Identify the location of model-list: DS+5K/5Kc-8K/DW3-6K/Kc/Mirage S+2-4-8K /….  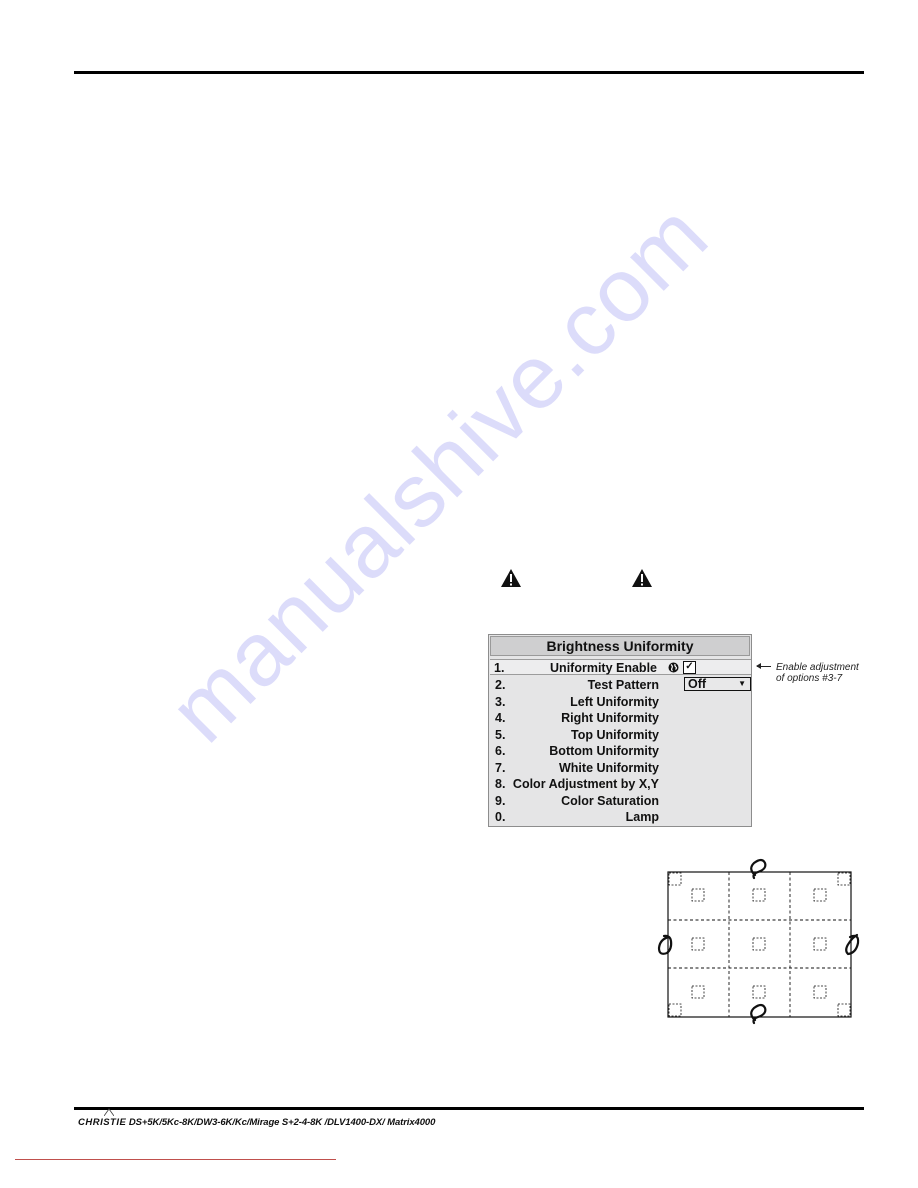
(282, 1122).